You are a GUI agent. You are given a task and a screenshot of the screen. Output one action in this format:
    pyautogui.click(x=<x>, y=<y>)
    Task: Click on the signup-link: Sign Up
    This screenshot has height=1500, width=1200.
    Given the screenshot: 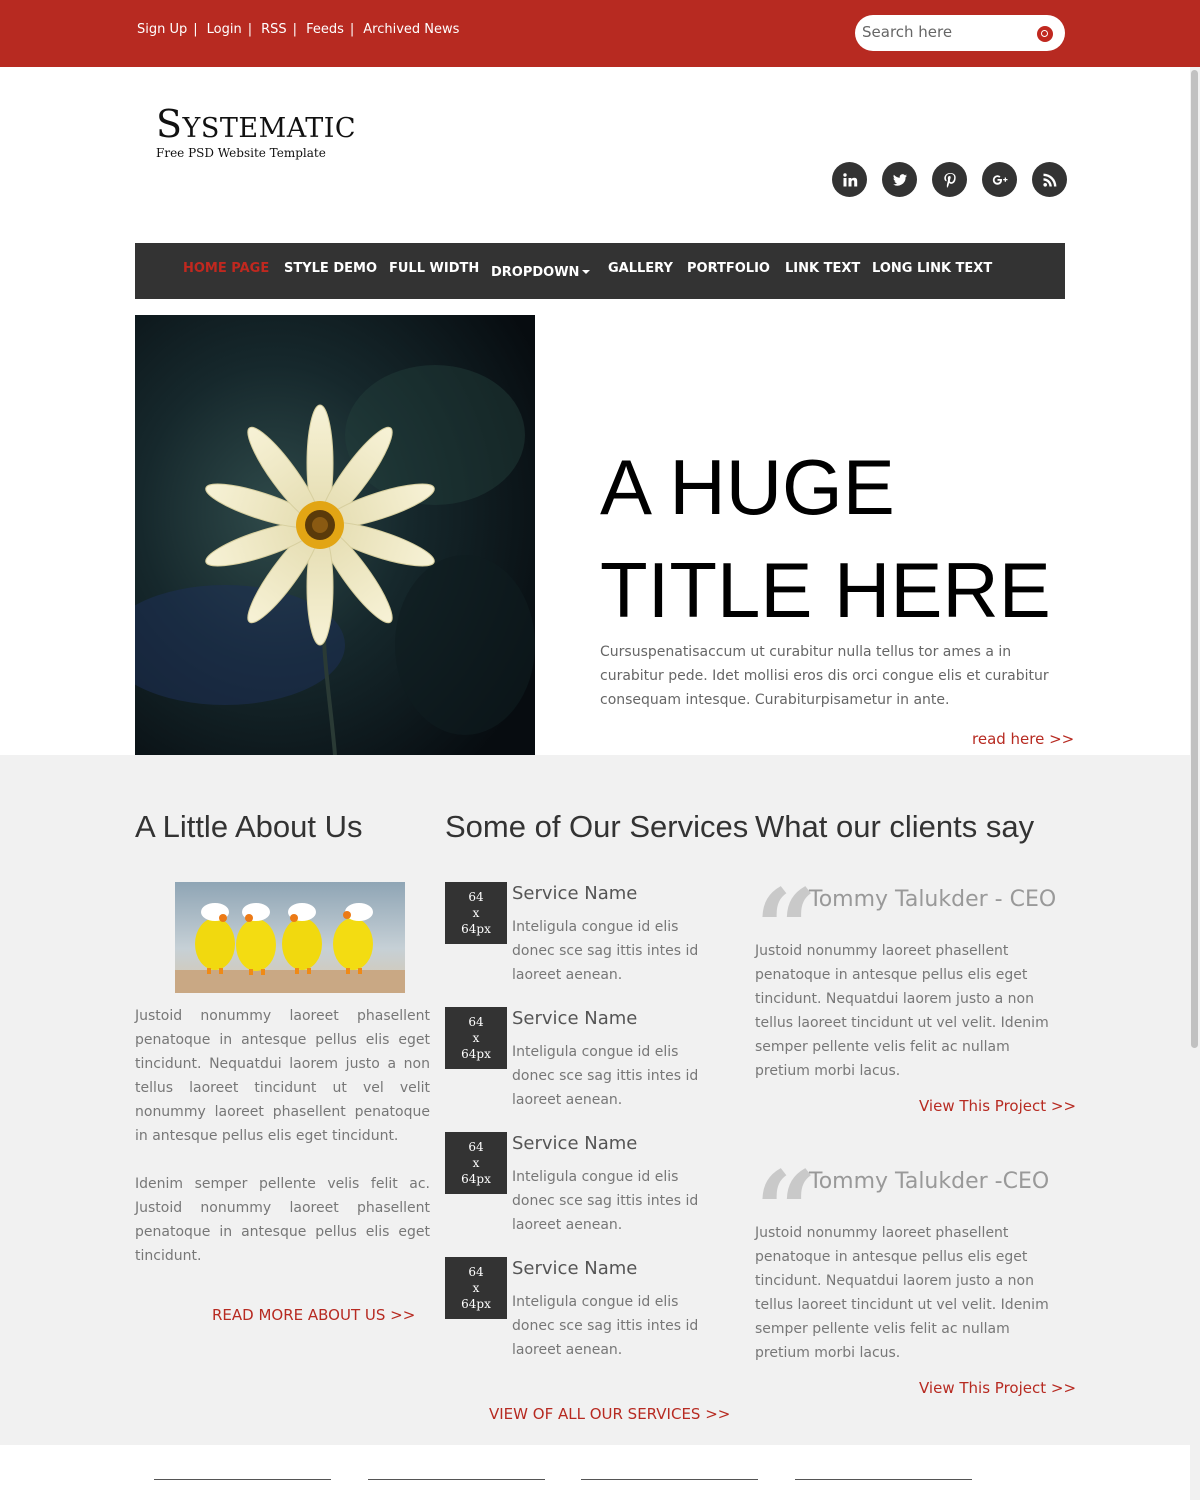 What is the action you would take?
    pyautogui.click(x=162, y=29)
    